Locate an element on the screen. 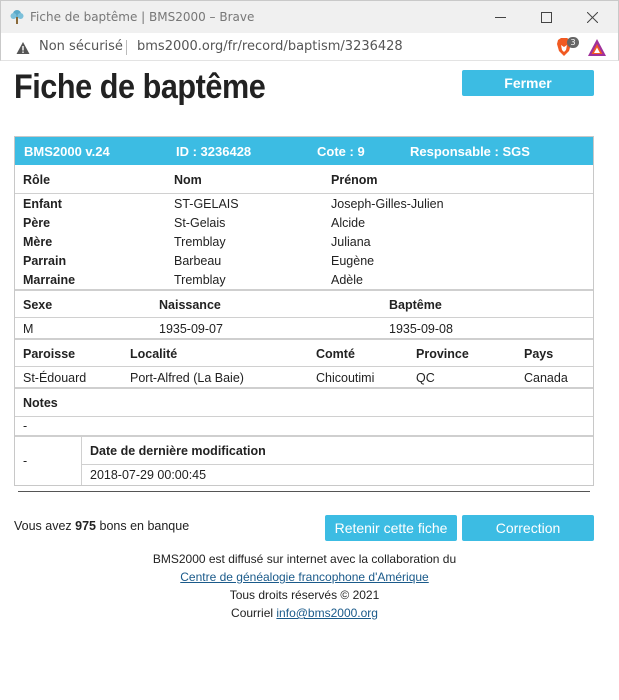 The width and height of the screenshot is (619, 700). bank-suffix: bons en banque is located at coordinates (143, 526).